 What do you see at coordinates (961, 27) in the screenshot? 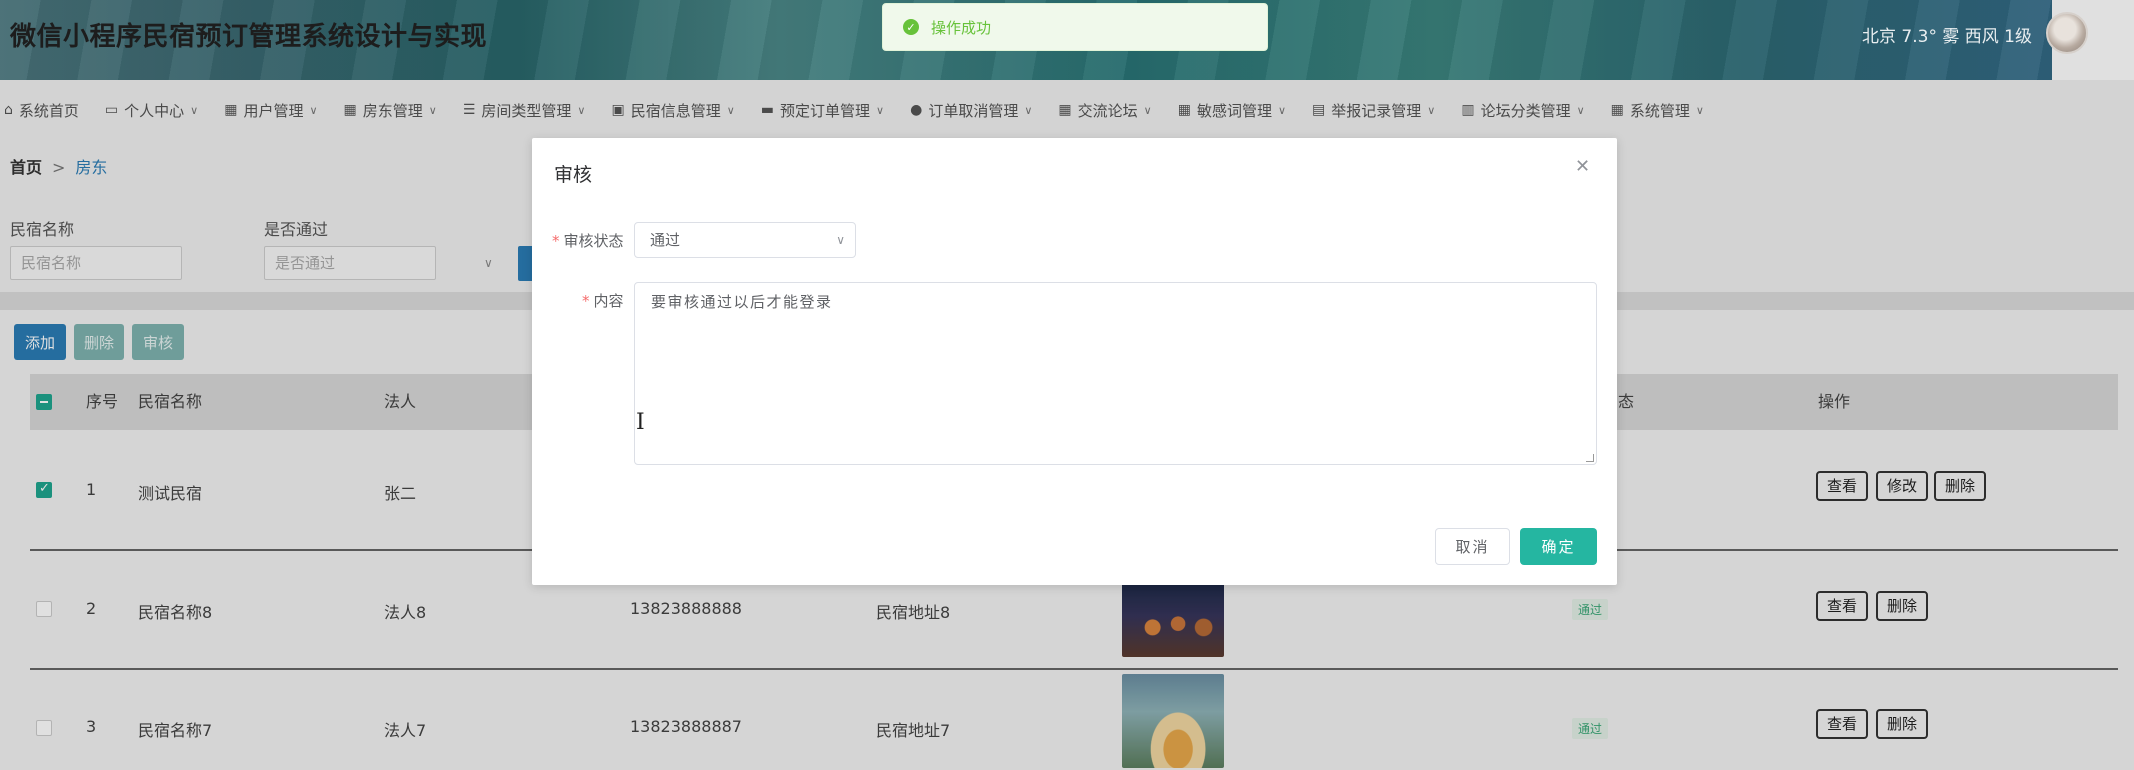
I see `toast-message: 操作成功` at bounding box center [961, 27].